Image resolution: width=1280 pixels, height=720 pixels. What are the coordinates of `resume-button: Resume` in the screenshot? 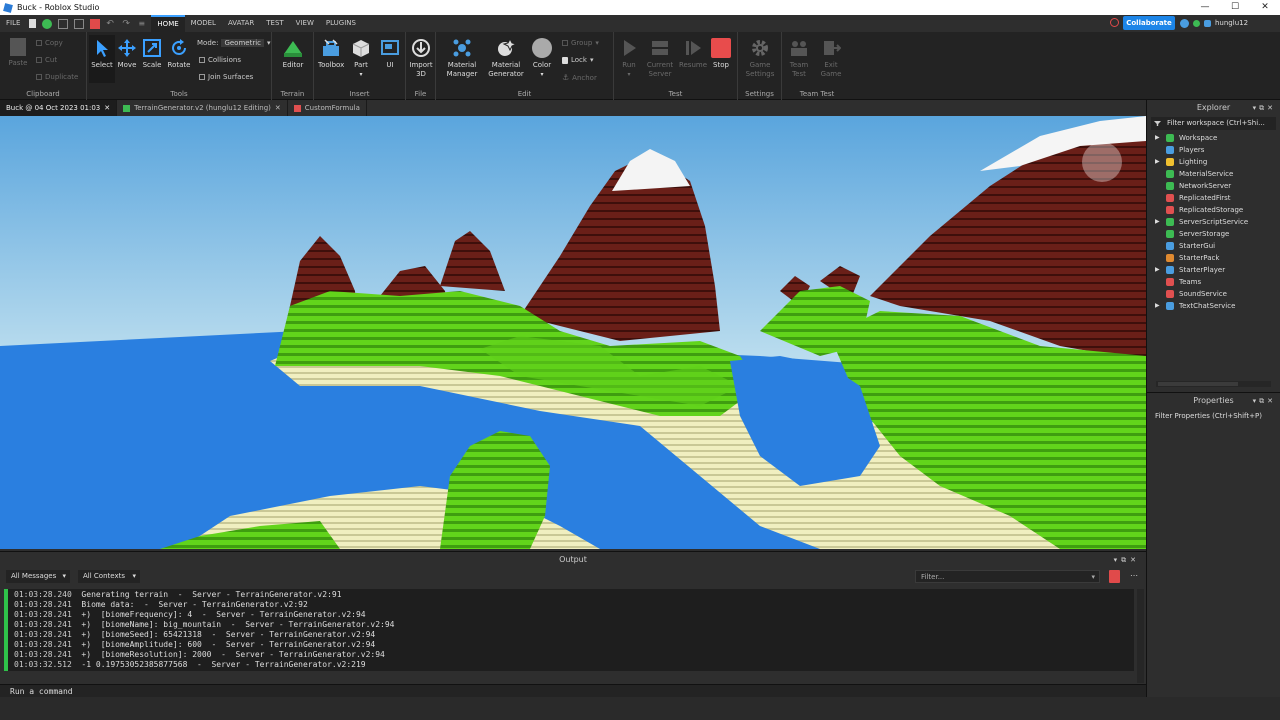 It's located at (693, 54).